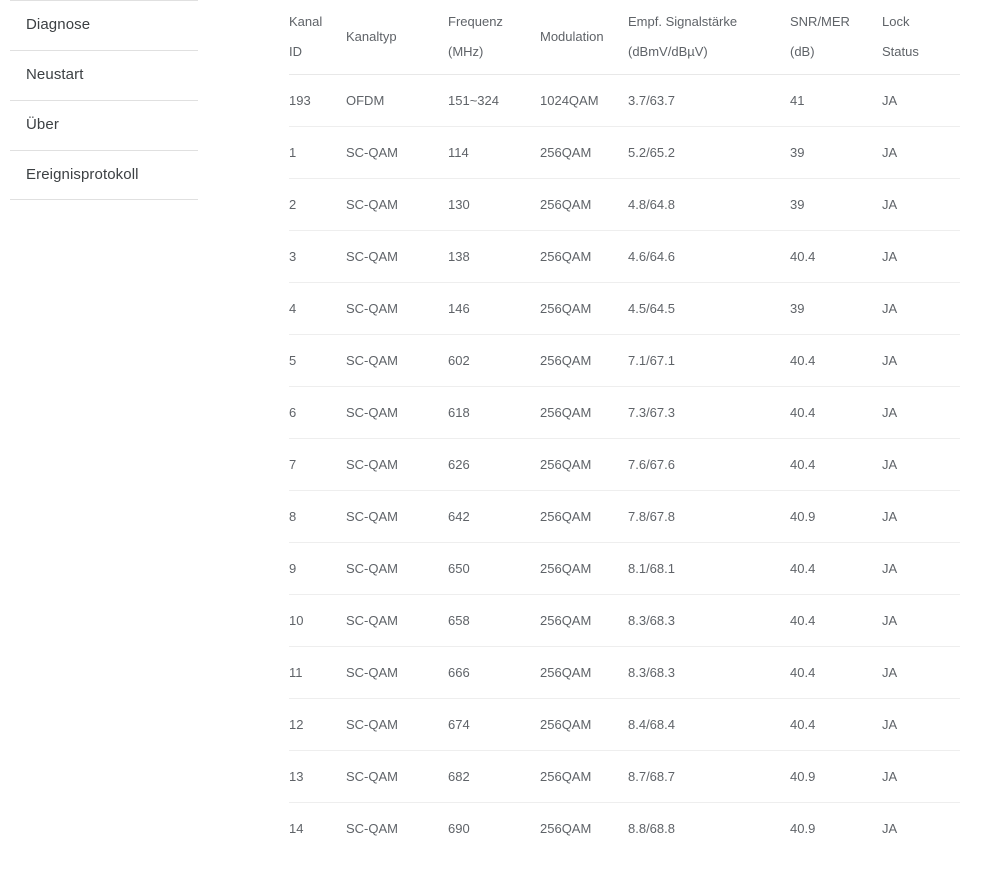 The width and height of the screenshot is (981, 891). Describe the element at coordinates (494, 568) in the screenshot. I see `cell-freq: 650` at that location.